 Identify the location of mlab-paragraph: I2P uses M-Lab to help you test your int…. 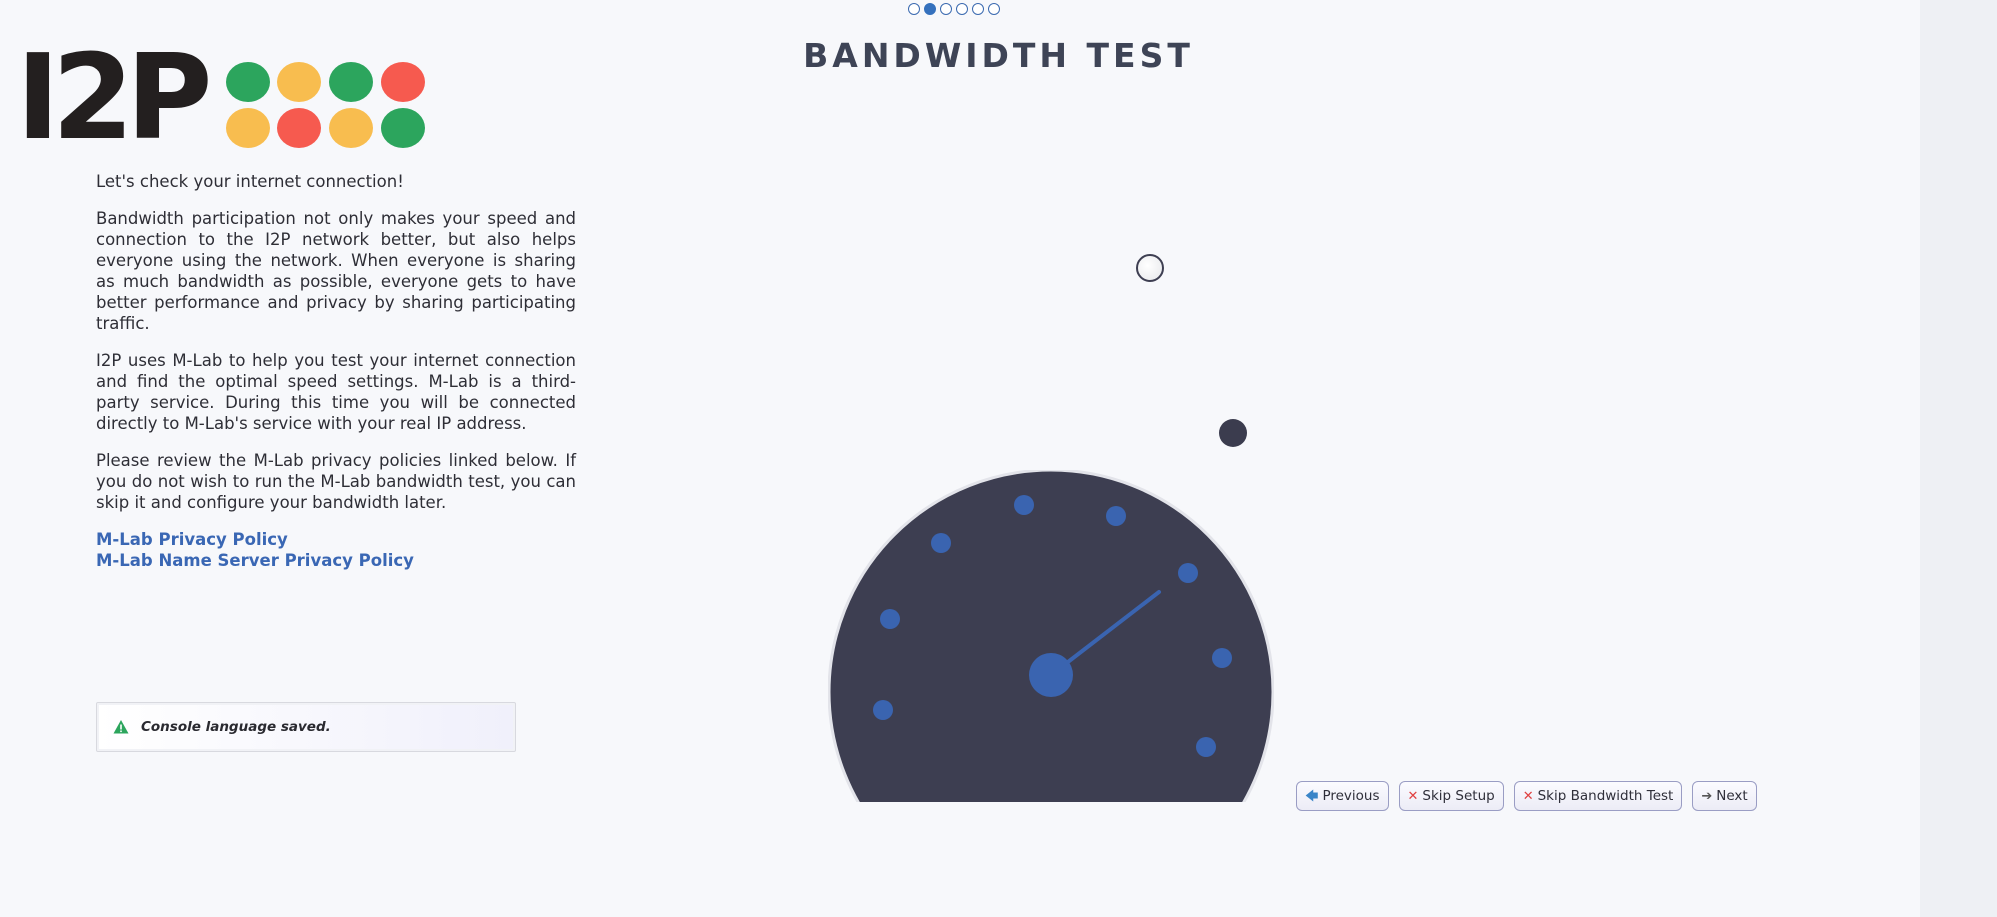
(336, 392).